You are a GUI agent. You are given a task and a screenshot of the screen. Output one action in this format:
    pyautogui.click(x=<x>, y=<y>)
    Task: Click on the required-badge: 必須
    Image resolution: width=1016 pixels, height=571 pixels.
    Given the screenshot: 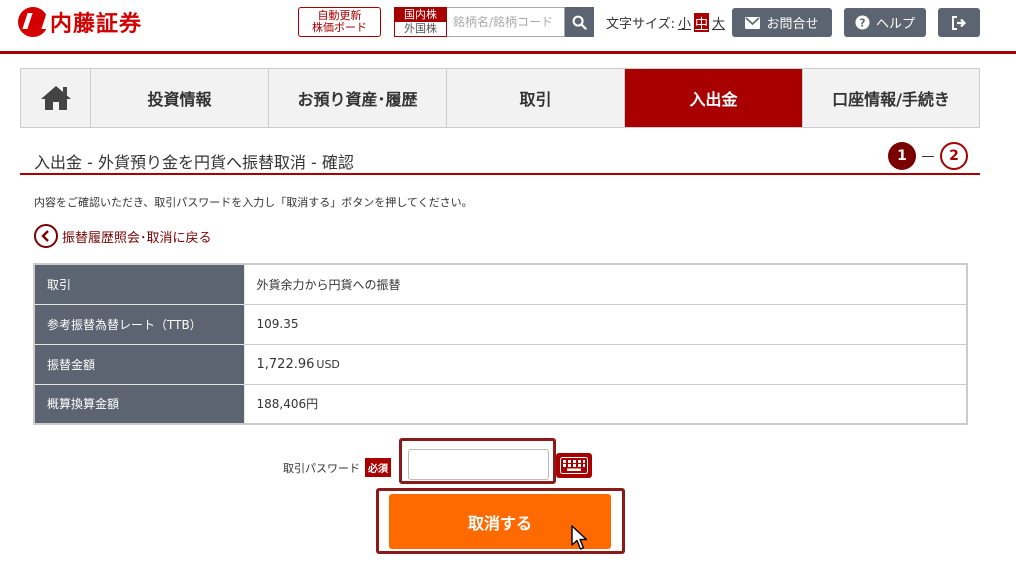 What is the action you would take?
    pyautogui.click(x=378, y=467)
    